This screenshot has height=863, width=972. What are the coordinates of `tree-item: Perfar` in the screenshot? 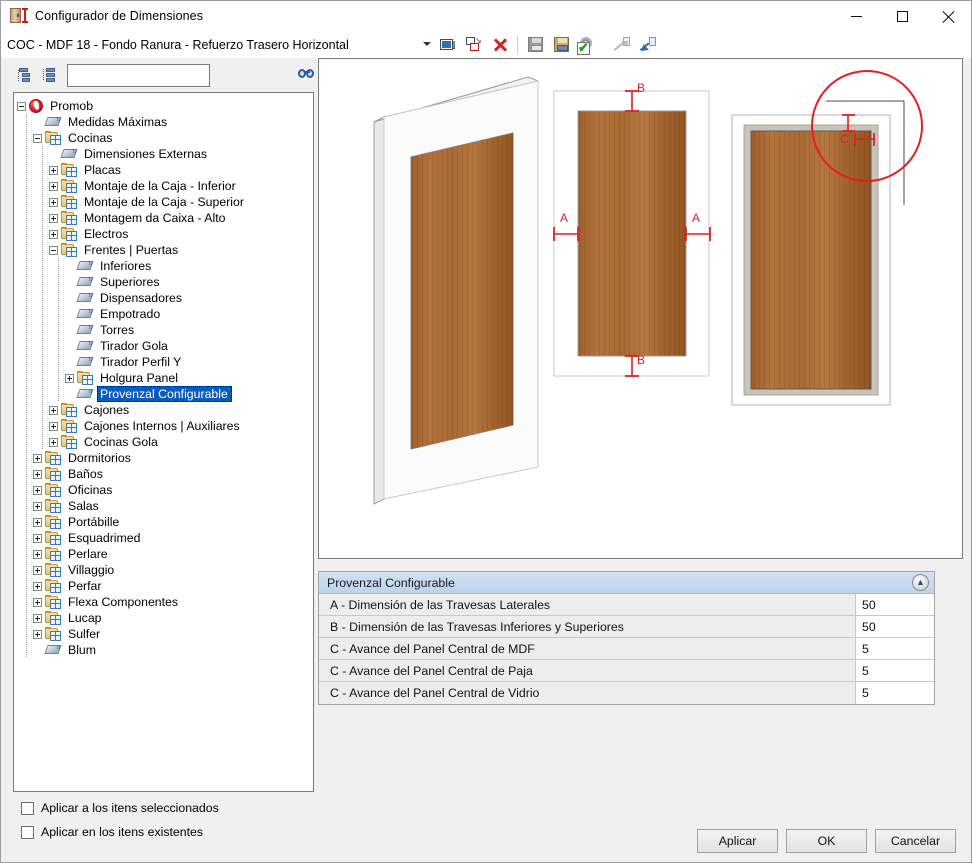 It's located at (165, 586).